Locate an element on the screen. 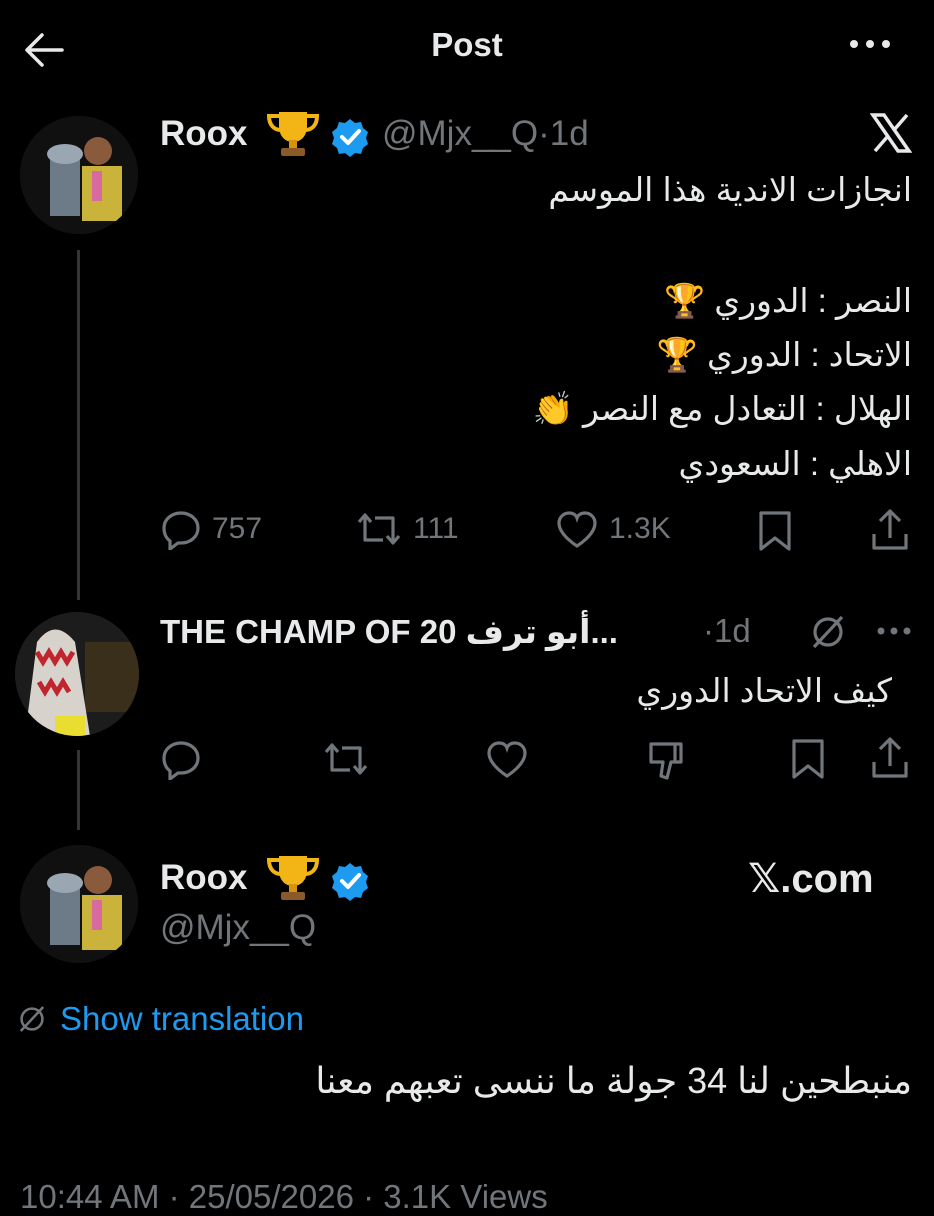  tweet-text-line: الاتحاد : الدوري 🏆 is located at coordinates (784, 354).